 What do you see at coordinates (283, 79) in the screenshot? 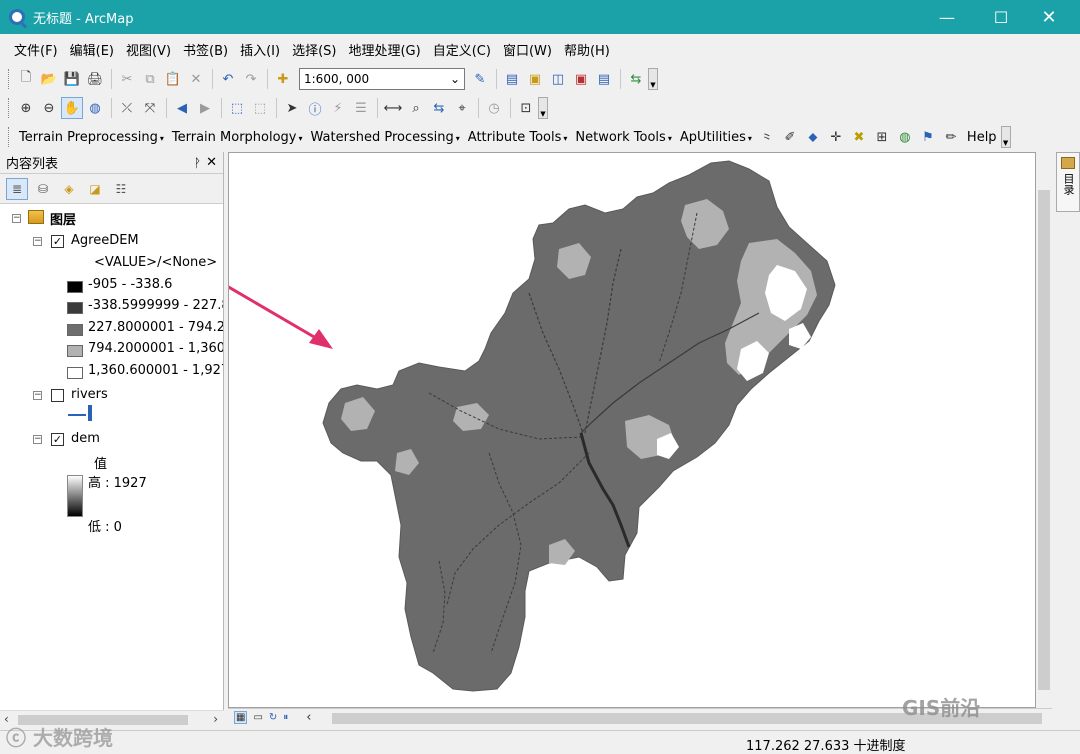
I see `add-data-icon: ✚` at bounding box center [283, 79].